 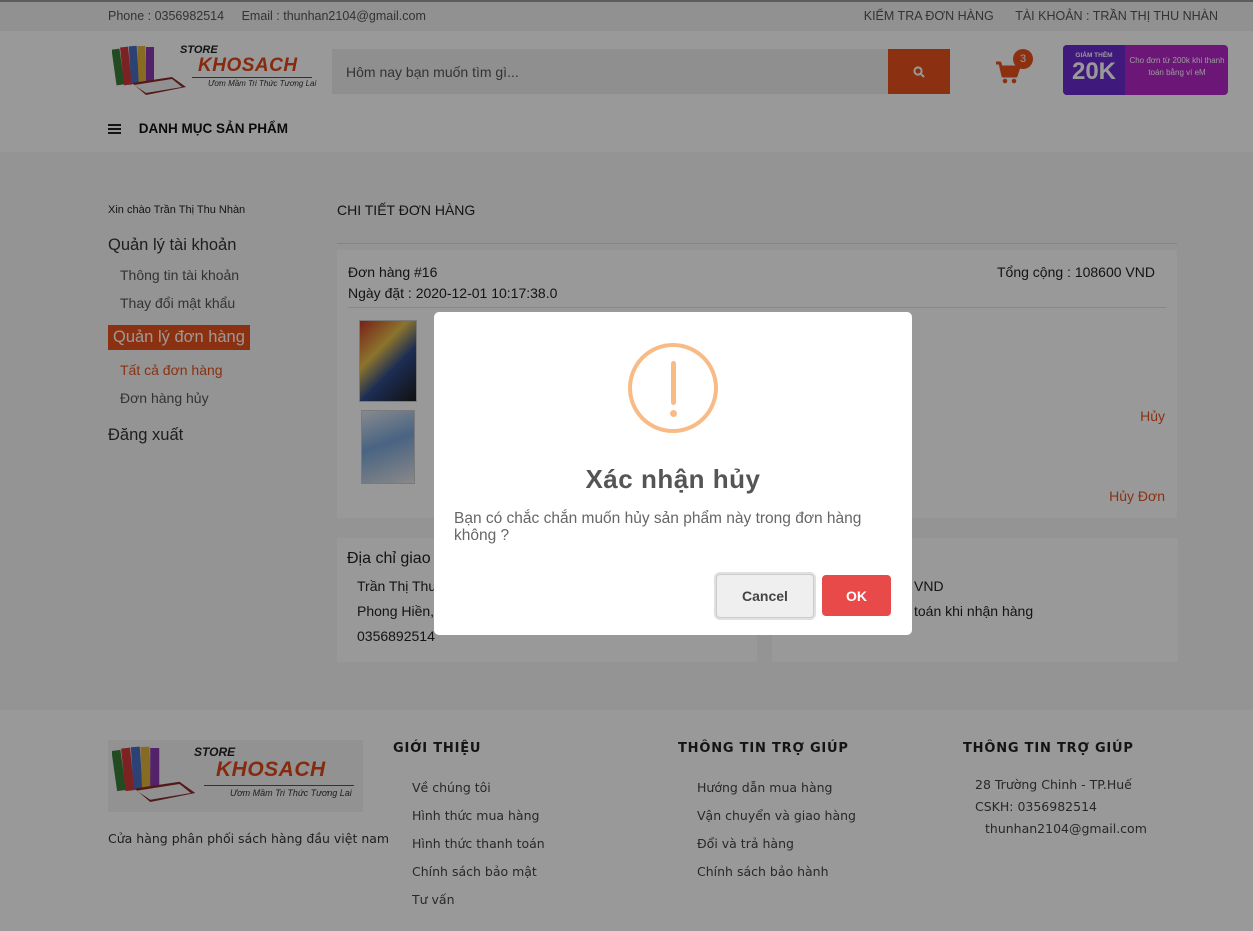 I want to click on cancel-button: Cancel, so click(x=765, y=596).